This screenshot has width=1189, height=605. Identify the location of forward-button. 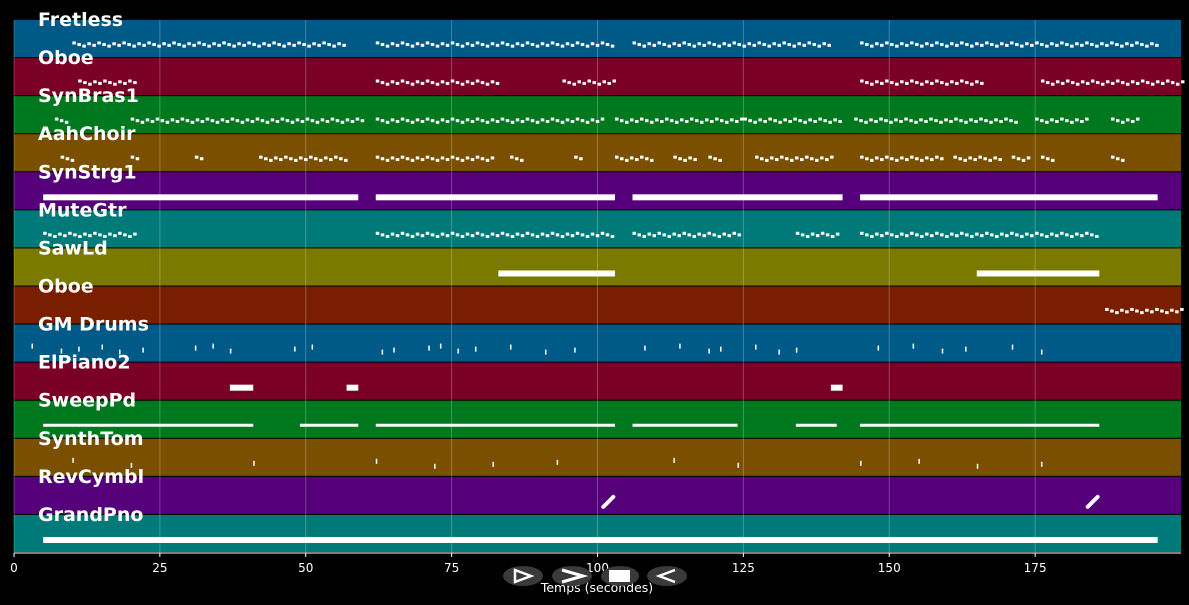
(572, 576).